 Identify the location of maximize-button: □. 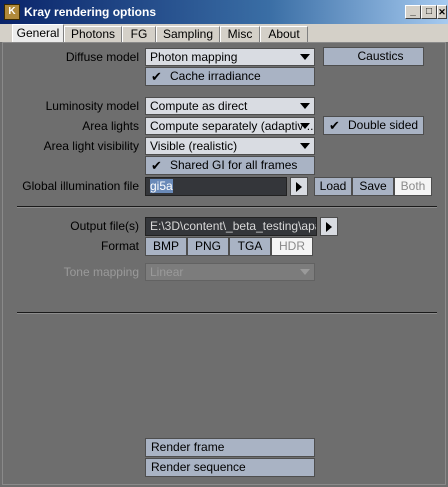
(429, 12).